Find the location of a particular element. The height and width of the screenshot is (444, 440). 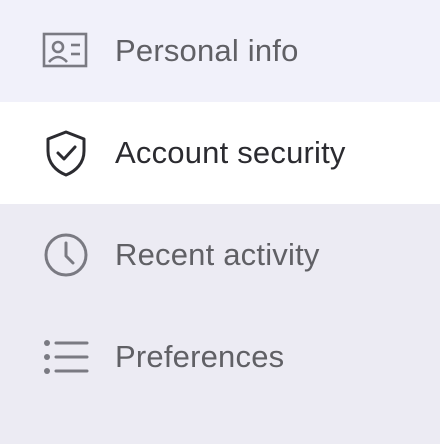

sidebar-item-label: Preferences is located at coordinates (200, 356).